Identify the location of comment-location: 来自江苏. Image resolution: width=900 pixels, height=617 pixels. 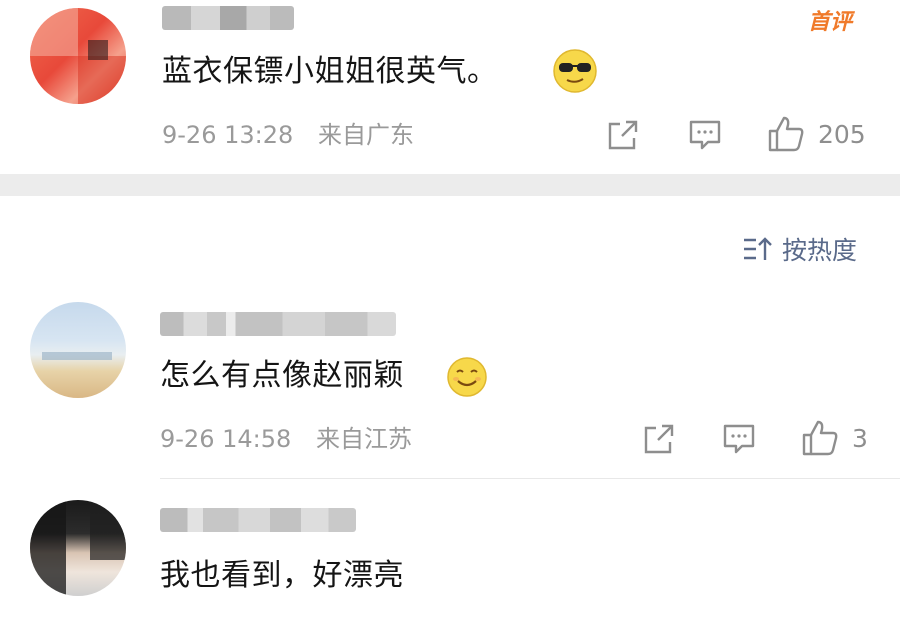
(364, 439).